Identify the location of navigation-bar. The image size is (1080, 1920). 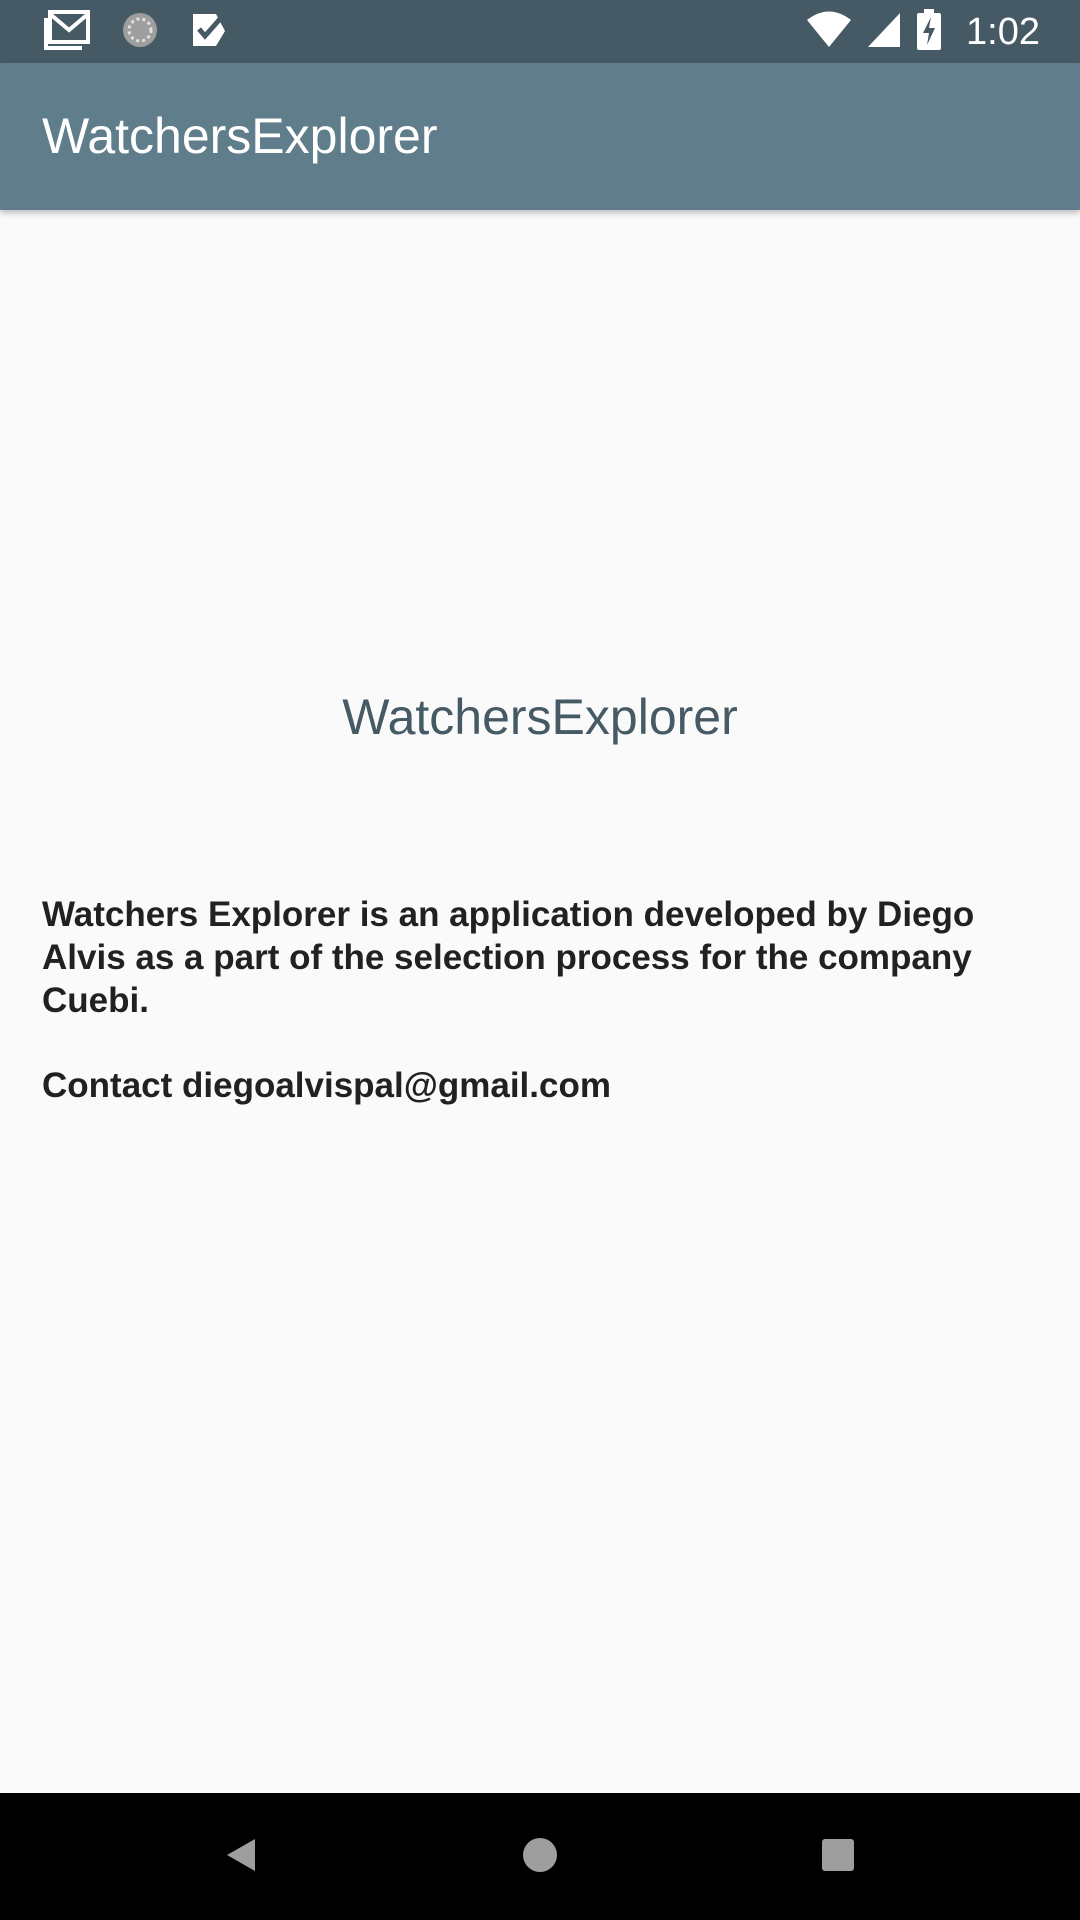
(540, 1856).